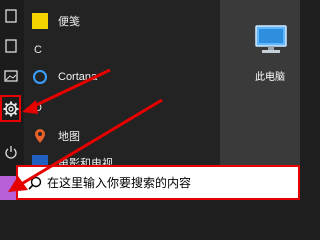 The width and height of the screenshot is (320, 240). I want to click on search-box: 在这里输入你要搜索的内容, so click(158, 182).